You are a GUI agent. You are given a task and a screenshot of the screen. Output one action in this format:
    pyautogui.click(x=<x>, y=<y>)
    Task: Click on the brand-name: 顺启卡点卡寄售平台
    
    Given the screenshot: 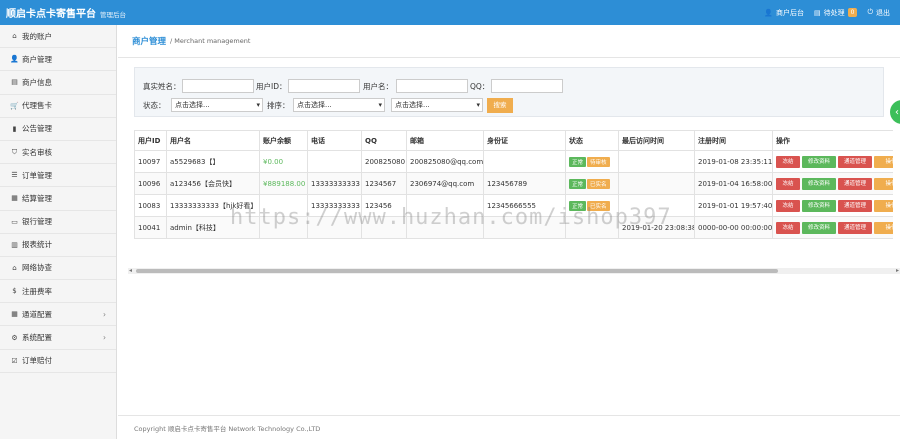 What is the action you would take?
    pyautogui.click(x=51, y=14)
    